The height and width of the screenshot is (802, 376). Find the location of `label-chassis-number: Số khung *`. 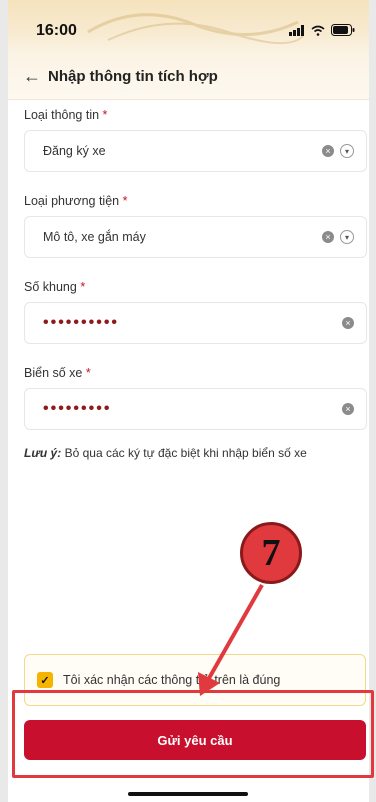

label-chassis-number: Số khung * is located at coordinates (195, 287).